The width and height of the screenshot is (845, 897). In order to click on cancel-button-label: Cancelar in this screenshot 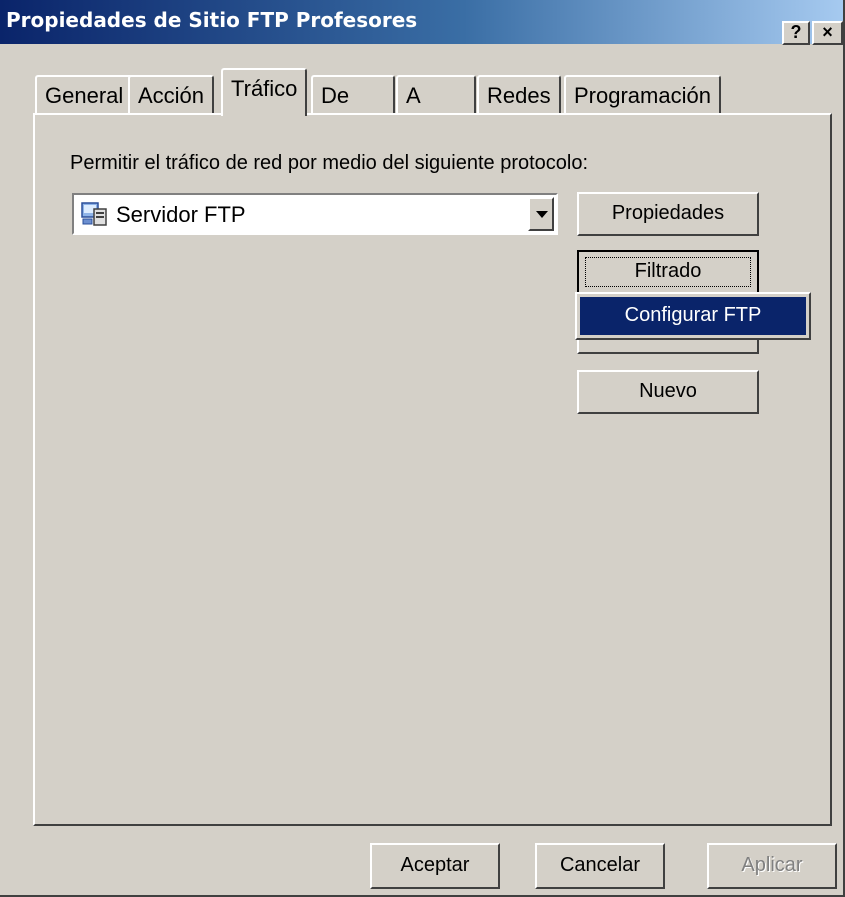, I will do `click(600, 865)`.